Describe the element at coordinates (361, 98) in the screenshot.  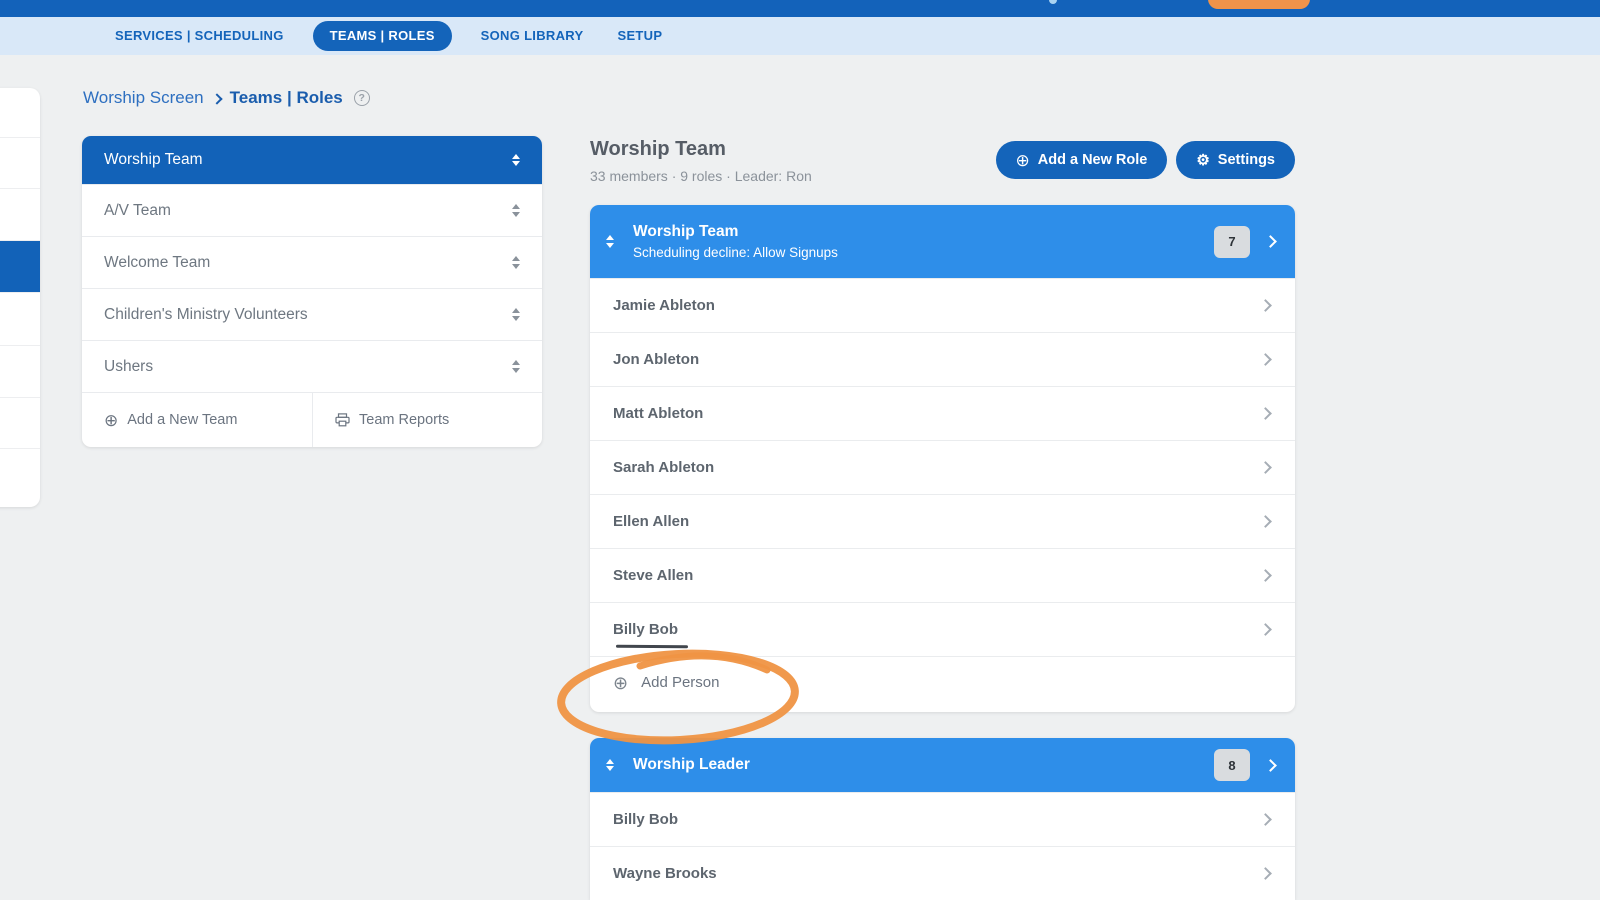
I see `help-icon: ?` at that location.